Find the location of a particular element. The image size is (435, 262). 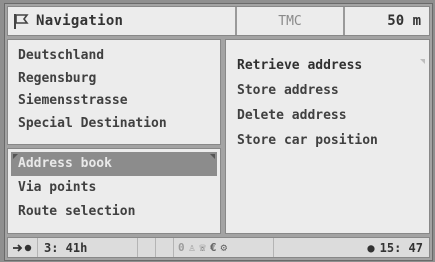

destination-street: Siemensstrasse is located at coordinates (119, 101).